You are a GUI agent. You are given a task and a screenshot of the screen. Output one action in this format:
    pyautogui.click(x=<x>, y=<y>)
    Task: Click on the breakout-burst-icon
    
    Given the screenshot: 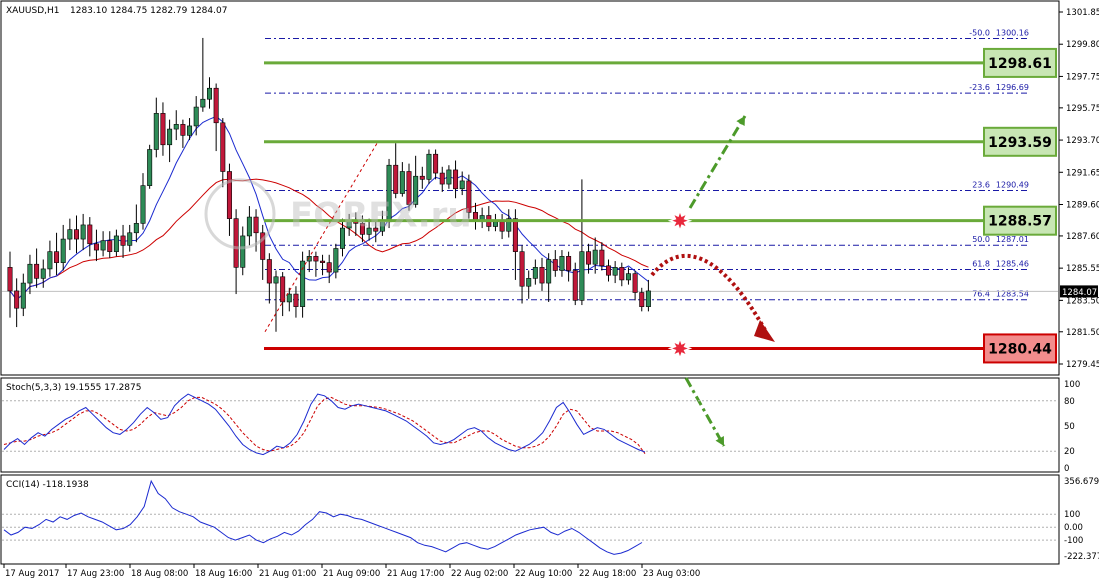 What is the action you would take?
    pyautogui.click(x=680, y=220)
    